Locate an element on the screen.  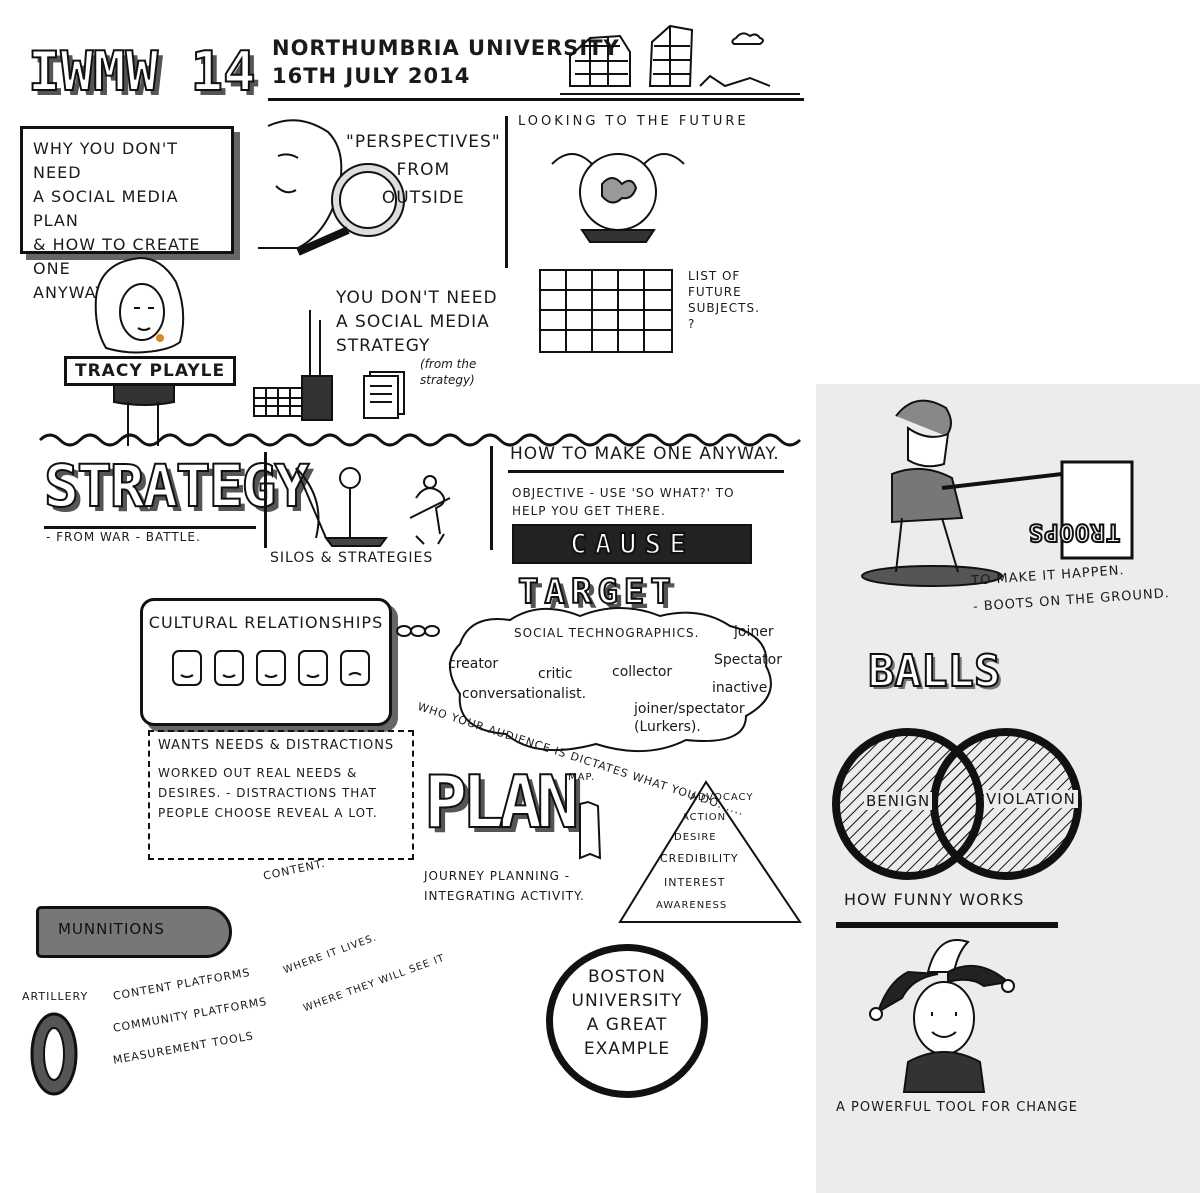
silos-text: SILOS & STRATEGIES is located at coordinates (352, 558).